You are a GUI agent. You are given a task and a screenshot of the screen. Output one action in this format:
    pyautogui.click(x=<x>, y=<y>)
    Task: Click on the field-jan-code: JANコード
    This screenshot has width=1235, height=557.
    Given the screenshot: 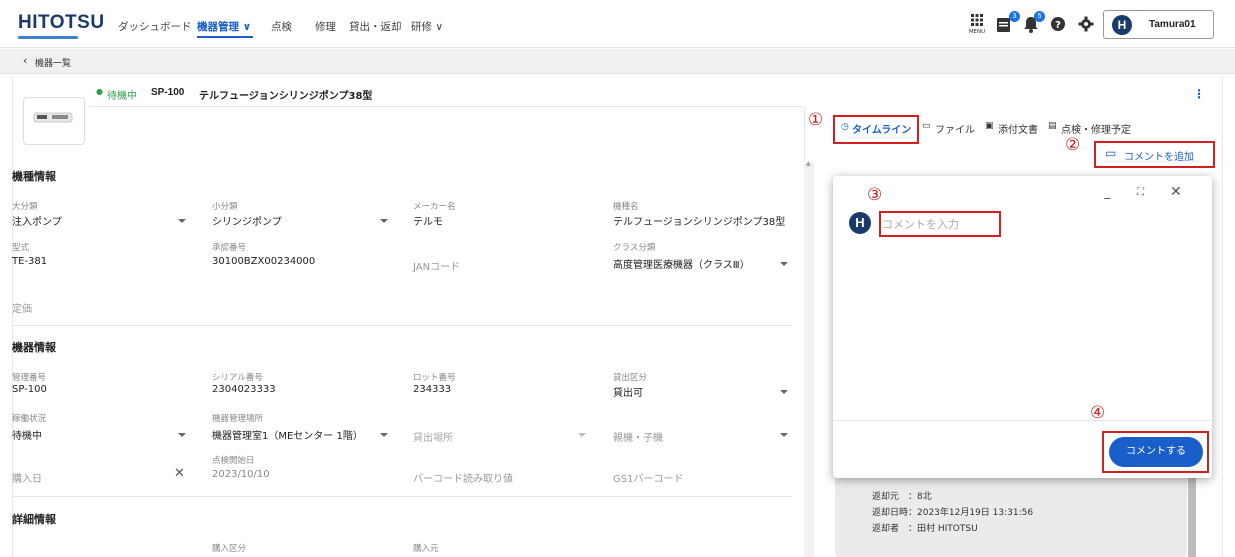 What is the action you would take?
    pyautogui.click(x=436, y=265)
    